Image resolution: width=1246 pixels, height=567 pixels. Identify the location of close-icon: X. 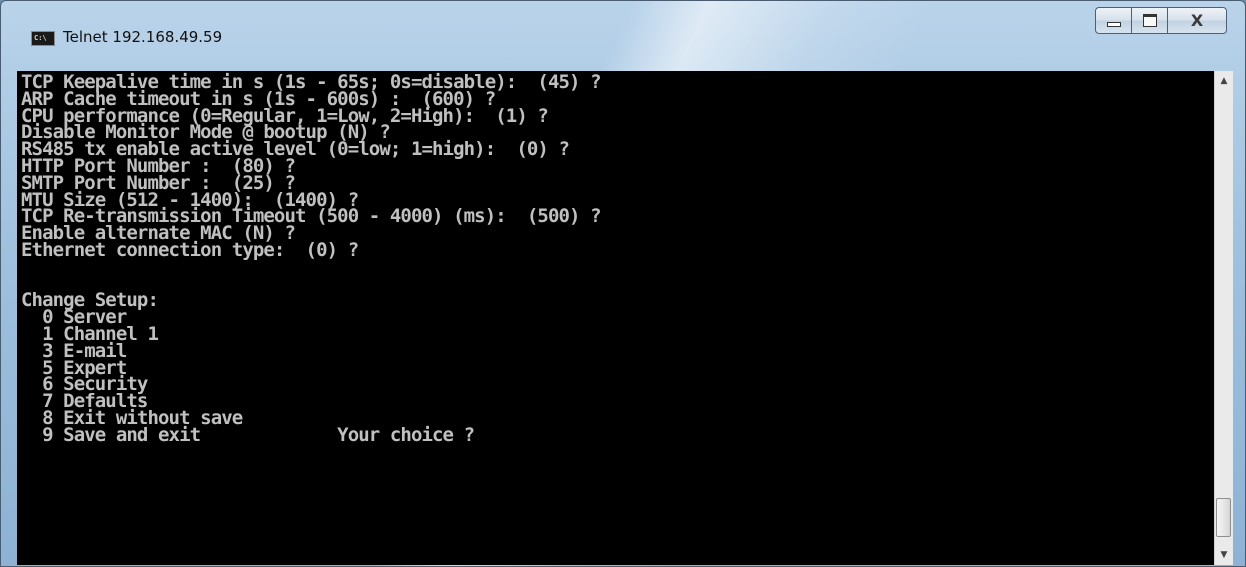
(1197, 20).